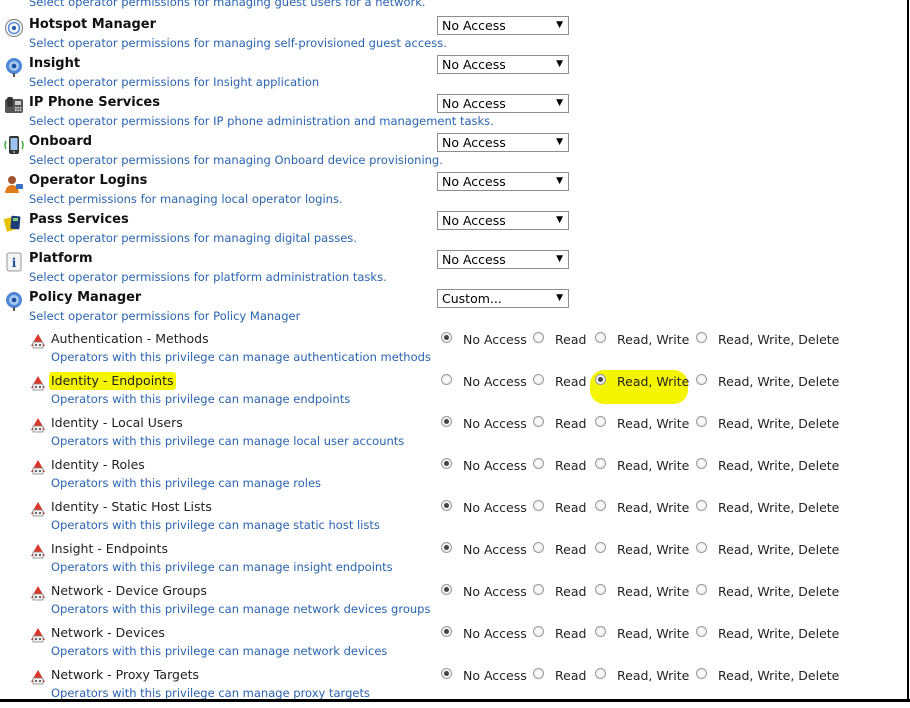  What do you see at coordinates (14, 106) in the screenshot?
I see `ip-phone-icon` at bounding box center [14, 106].